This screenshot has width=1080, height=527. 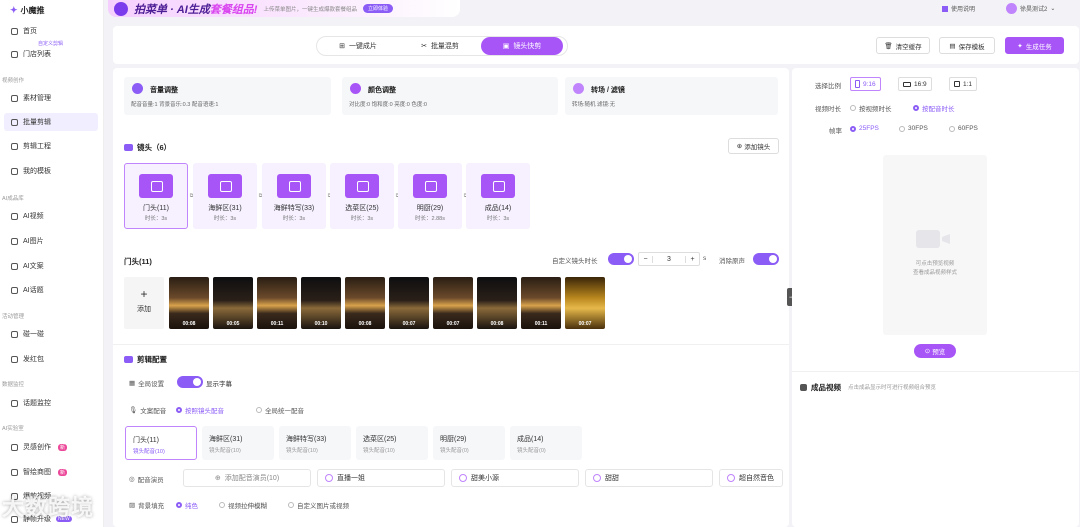 What do you see at coordinates (646, 259) in the screenshot?
I see `minus-button: −` at bounding box center [646, 259].